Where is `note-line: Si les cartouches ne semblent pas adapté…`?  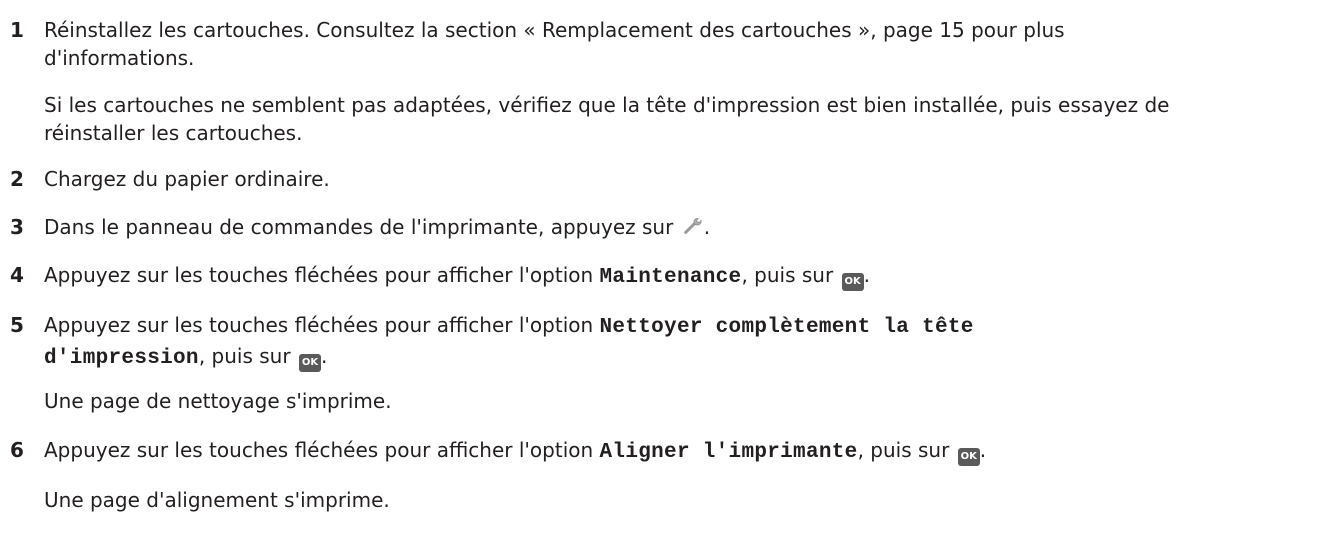 note-line: Si les cartouches ne semblent pas adapté… is located at coordinates (607, 105).